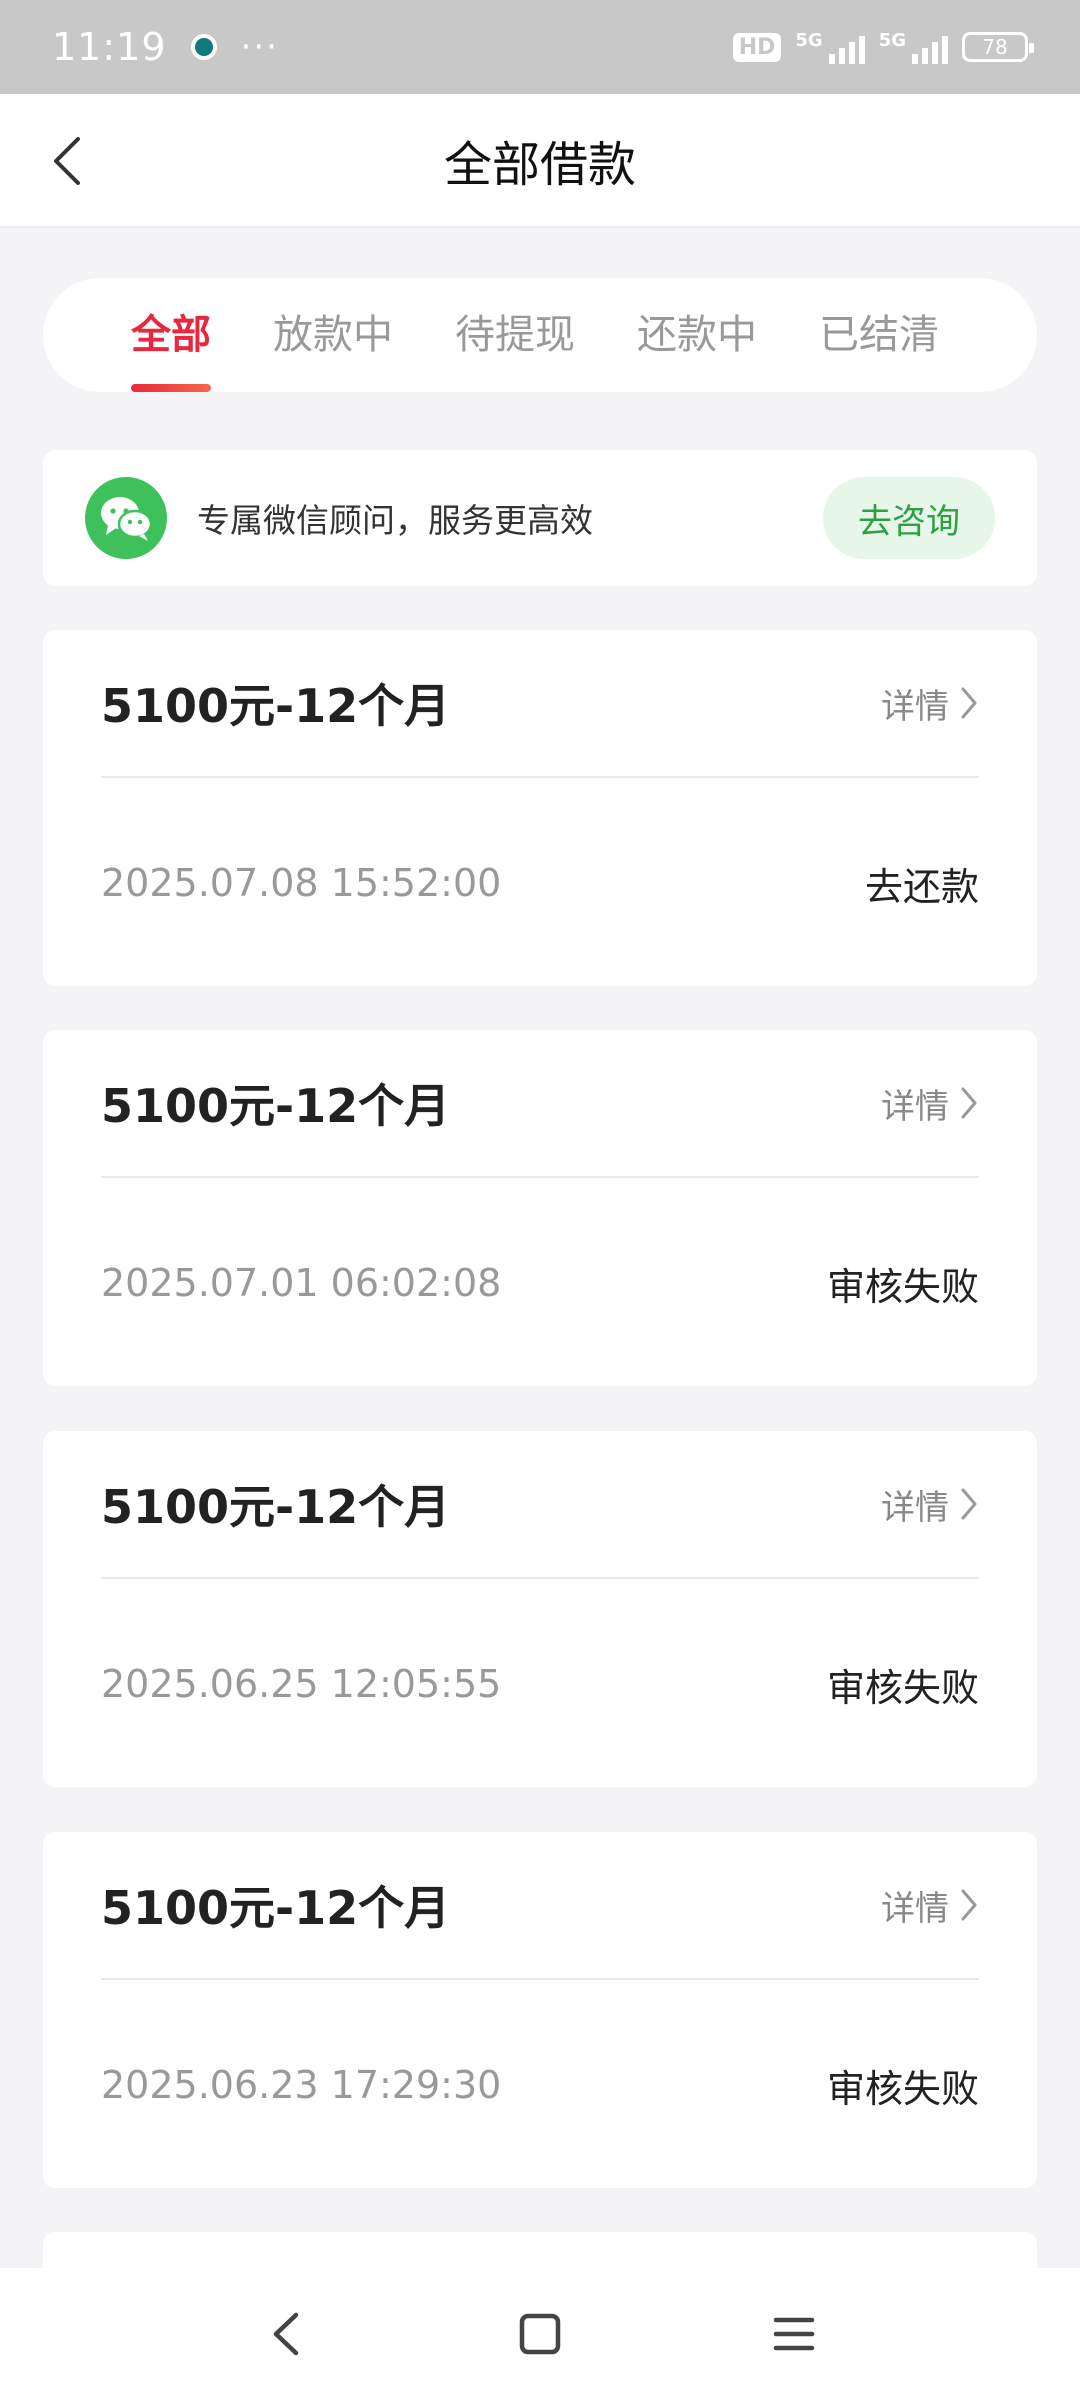 This screenshot has height=2400, width=1080. I want to click on status-bar: 11:19 ··· HD 5G 5G 78, so click(540, 47).